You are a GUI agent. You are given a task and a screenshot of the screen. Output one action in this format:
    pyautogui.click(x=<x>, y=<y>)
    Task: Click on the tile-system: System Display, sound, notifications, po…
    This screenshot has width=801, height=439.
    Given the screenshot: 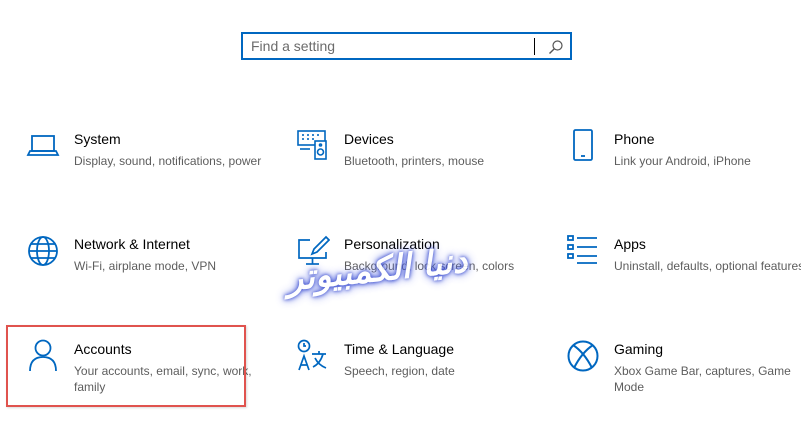 What is the action you would take?
    pyautogui.click(x=146, y=169)
    